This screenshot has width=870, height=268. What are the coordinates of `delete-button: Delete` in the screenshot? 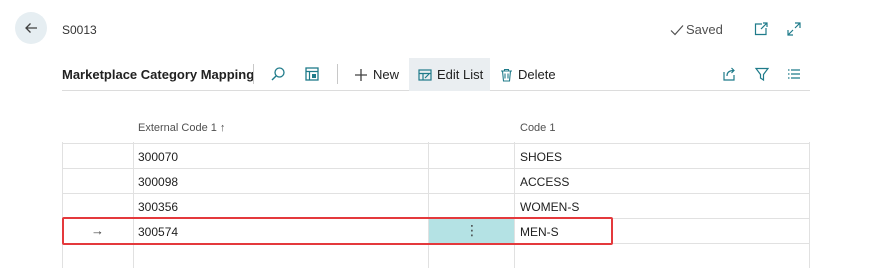 It's located at (528, 74).